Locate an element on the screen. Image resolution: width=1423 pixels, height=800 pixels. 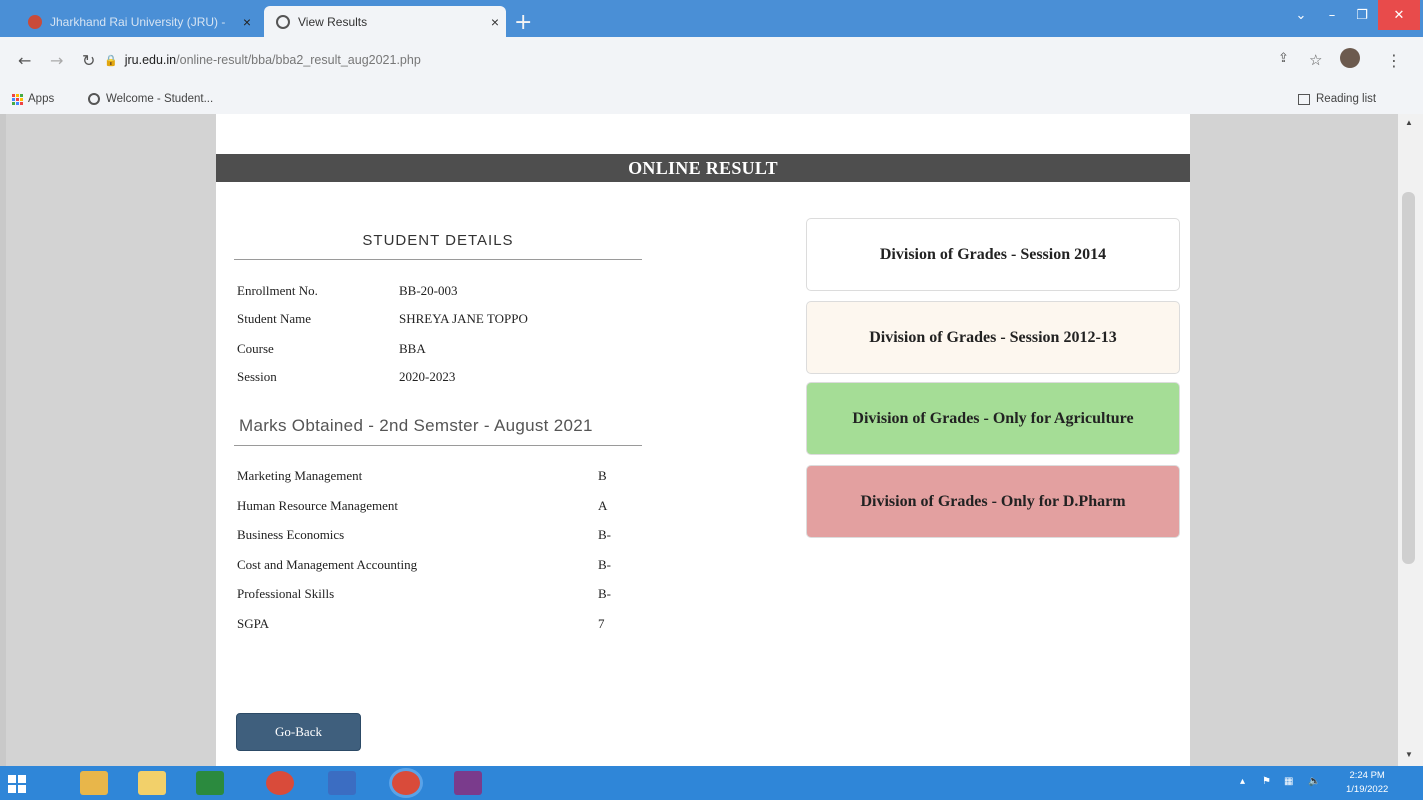
scroll-up-icon: ▲ is located at coordinates (1409, 122).